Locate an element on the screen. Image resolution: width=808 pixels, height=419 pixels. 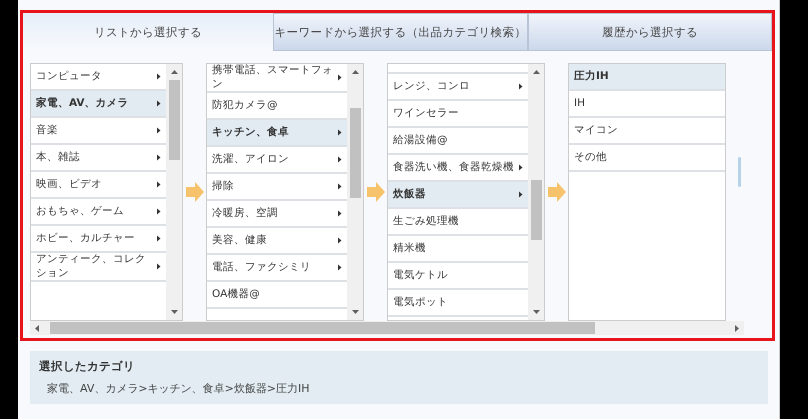
scroll-right-icon is located at coordinates (737, 328).